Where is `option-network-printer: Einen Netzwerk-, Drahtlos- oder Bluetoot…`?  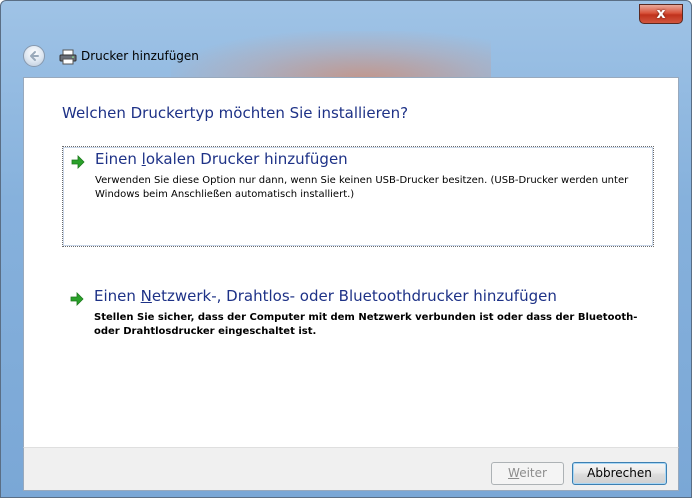
option-network-printer: Einen Netzwerk-, Drahtlos- oder Bluetoot… is located at coordinates (358, 319).